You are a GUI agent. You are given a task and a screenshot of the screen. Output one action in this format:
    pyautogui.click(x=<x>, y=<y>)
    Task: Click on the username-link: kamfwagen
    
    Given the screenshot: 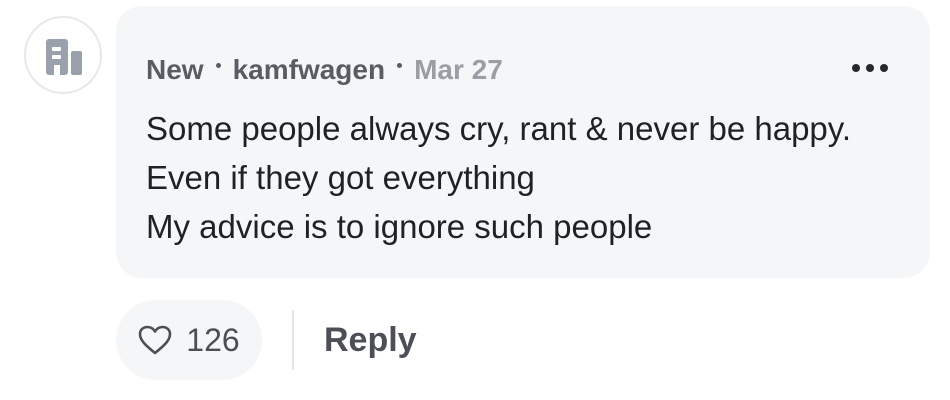 What is the action you would take?
    pyautogui.click(x=309, y=70)
    